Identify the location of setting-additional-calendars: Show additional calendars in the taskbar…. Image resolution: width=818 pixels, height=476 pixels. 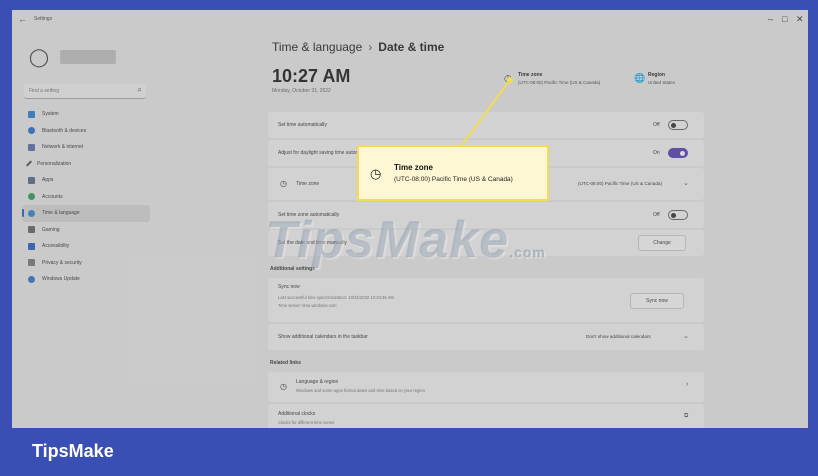
(486, 337).